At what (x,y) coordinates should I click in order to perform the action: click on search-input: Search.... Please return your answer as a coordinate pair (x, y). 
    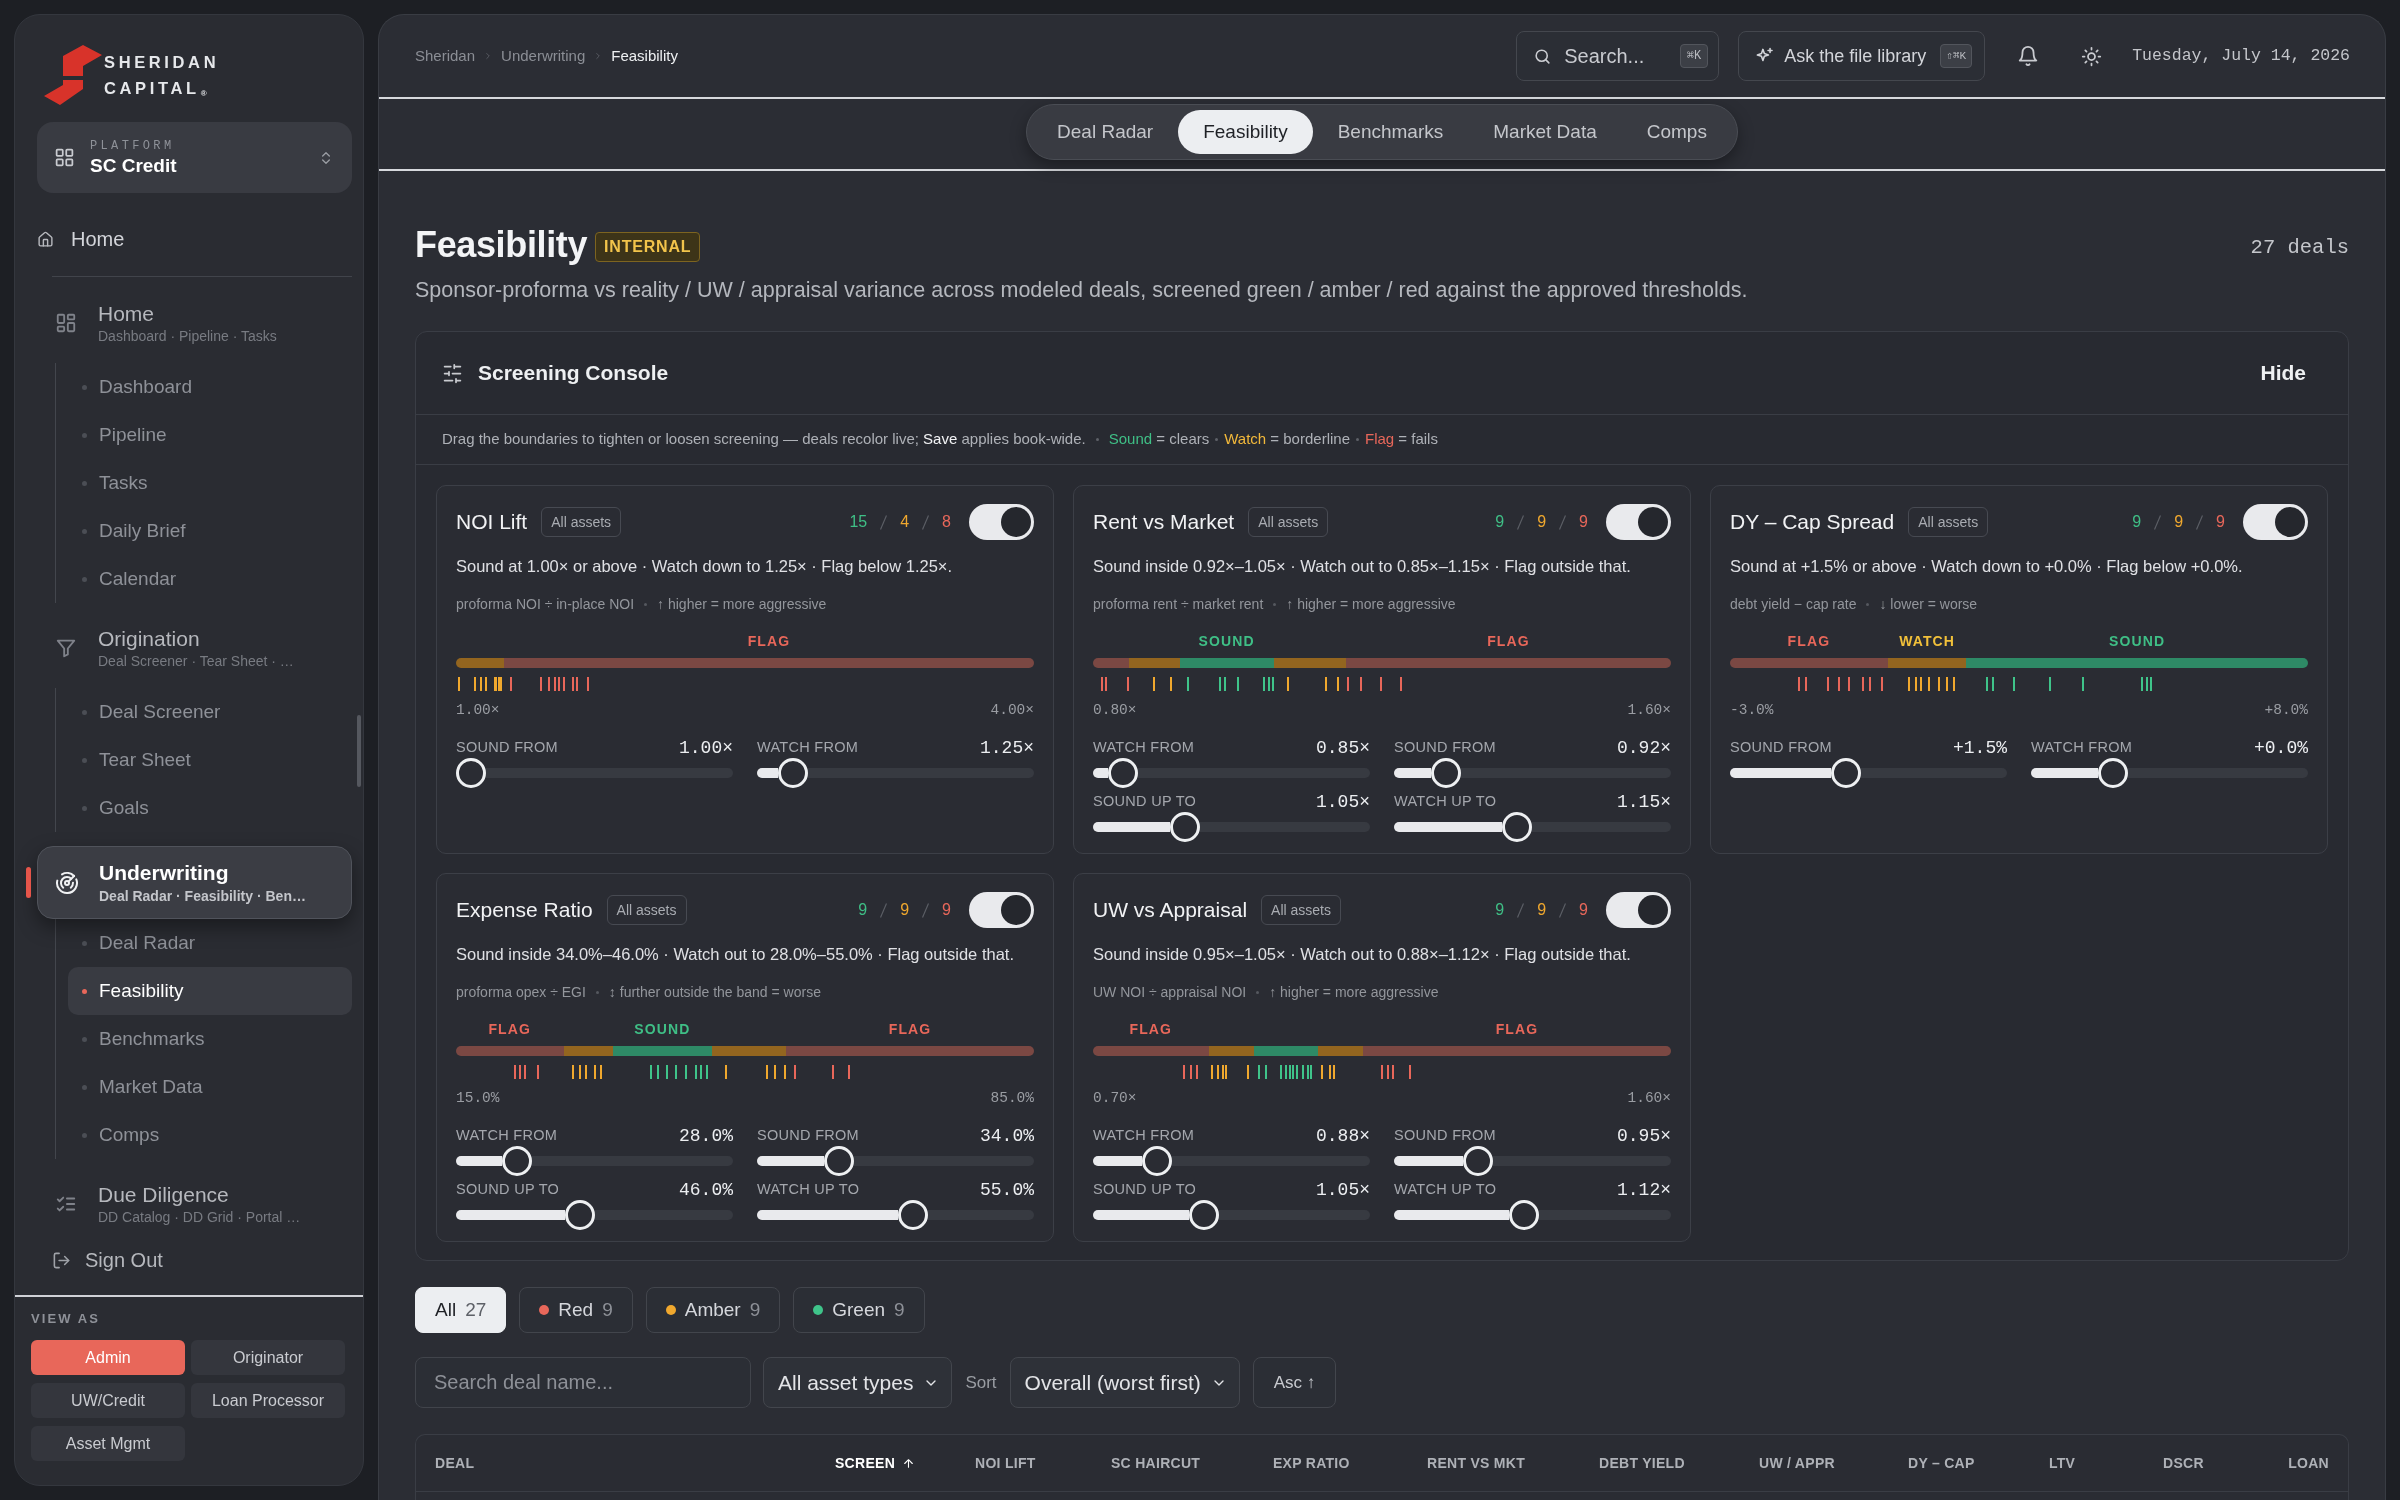
    Looking at the image, I should click on (1616, 56).